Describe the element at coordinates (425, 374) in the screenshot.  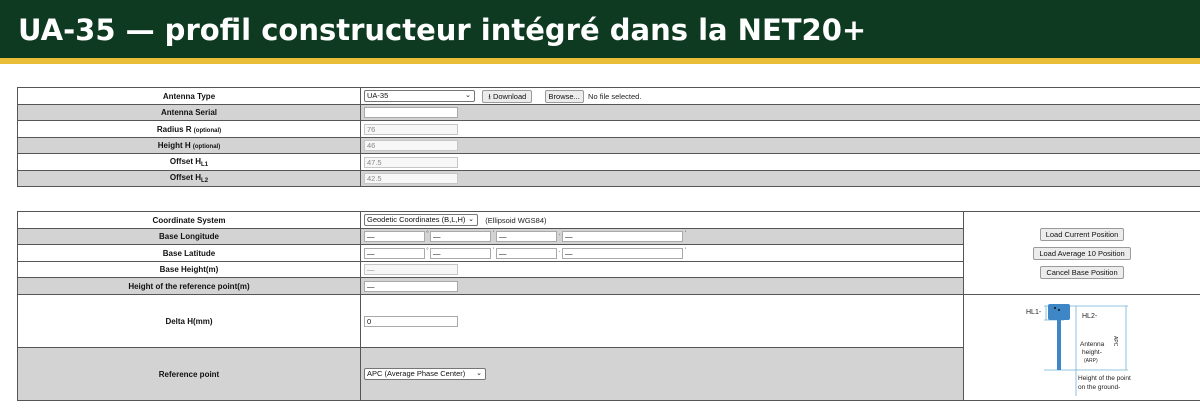
I see `reference-point-select: APC (Average Phase Center) ⌄` at that location.